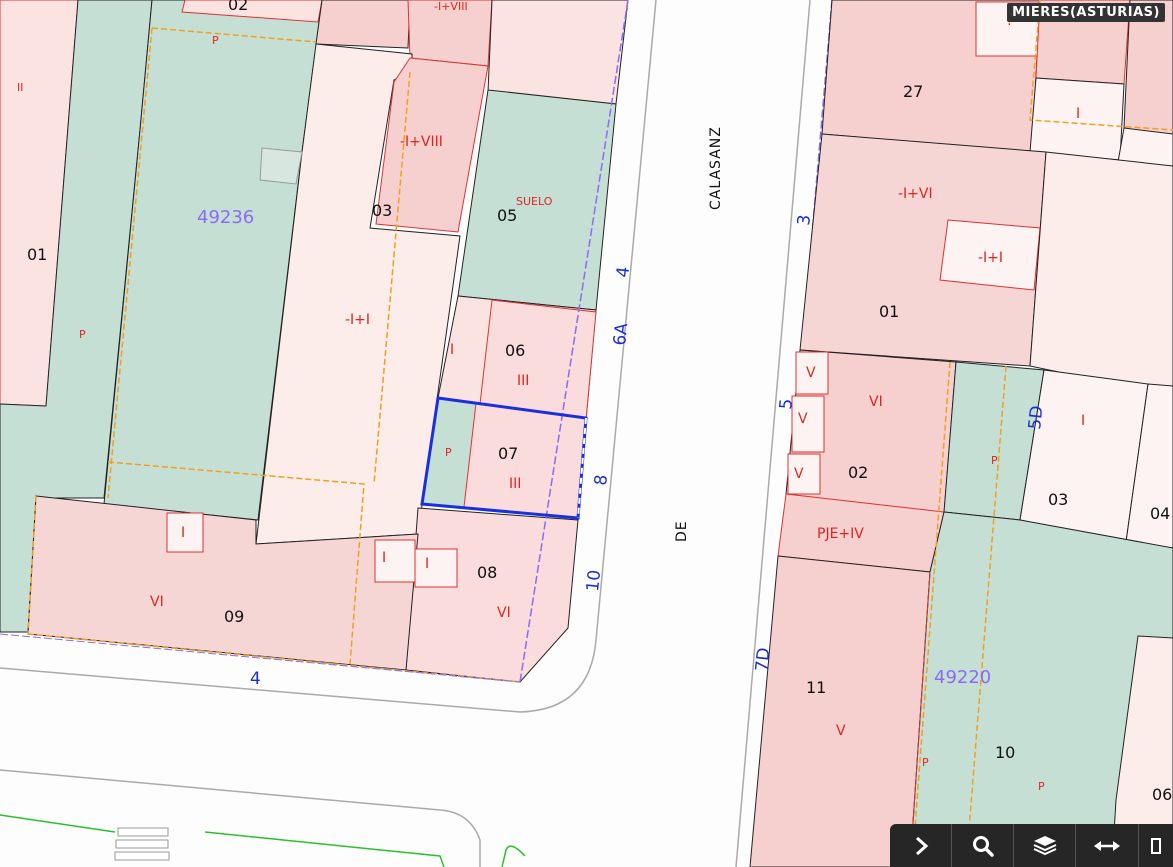  What do you see at coordinates (1058, 499) in the screenshot?
I see `parcel-label-03-right: 03` at bounding box center [1058, 499].